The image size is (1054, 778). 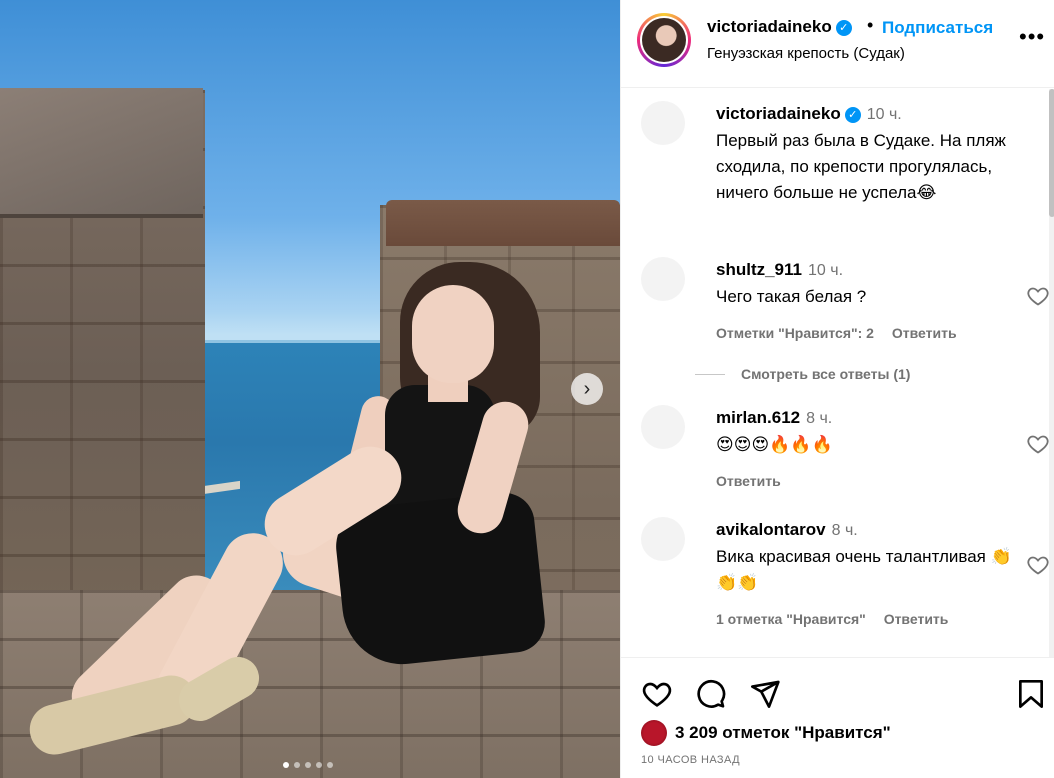 I want to click on comment-username: avikalontarov, so click(x=771, y=529).